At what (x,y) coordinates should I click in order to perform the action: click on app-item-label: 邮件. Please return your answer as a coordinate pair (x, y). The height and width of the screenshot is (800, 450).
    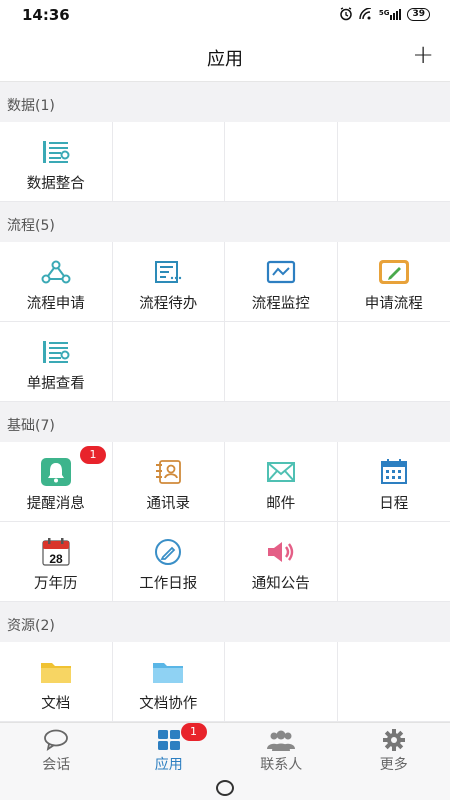
    Looking at the image, I should click on (281, 504).